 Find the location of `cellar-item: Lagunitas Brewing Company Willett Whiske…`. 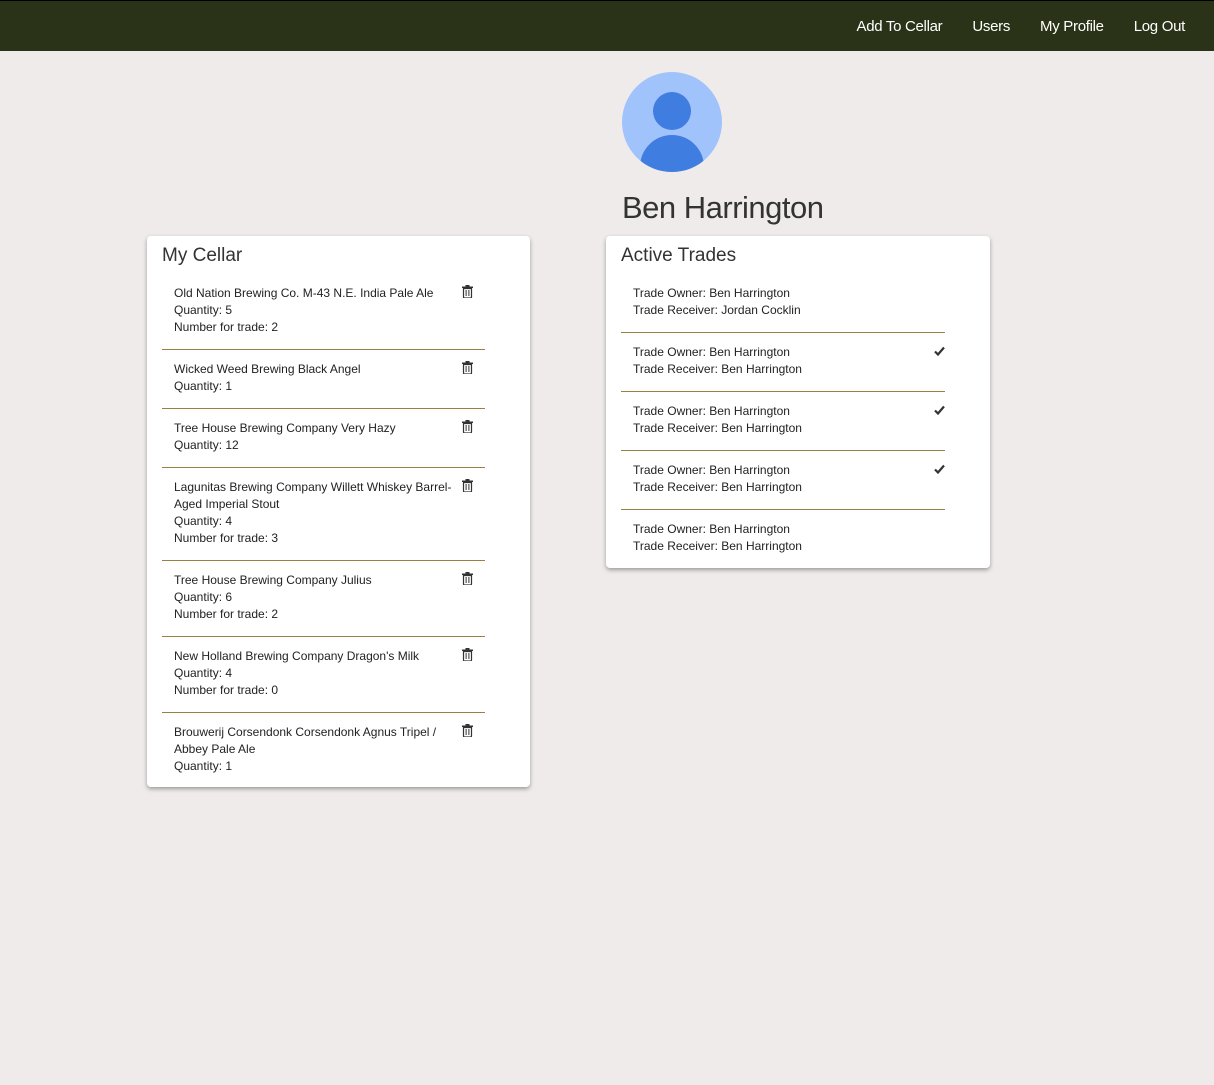

cellar-item: Lagunitas Brewing Company Willett Whiske… is located at coordinates (323, 513).